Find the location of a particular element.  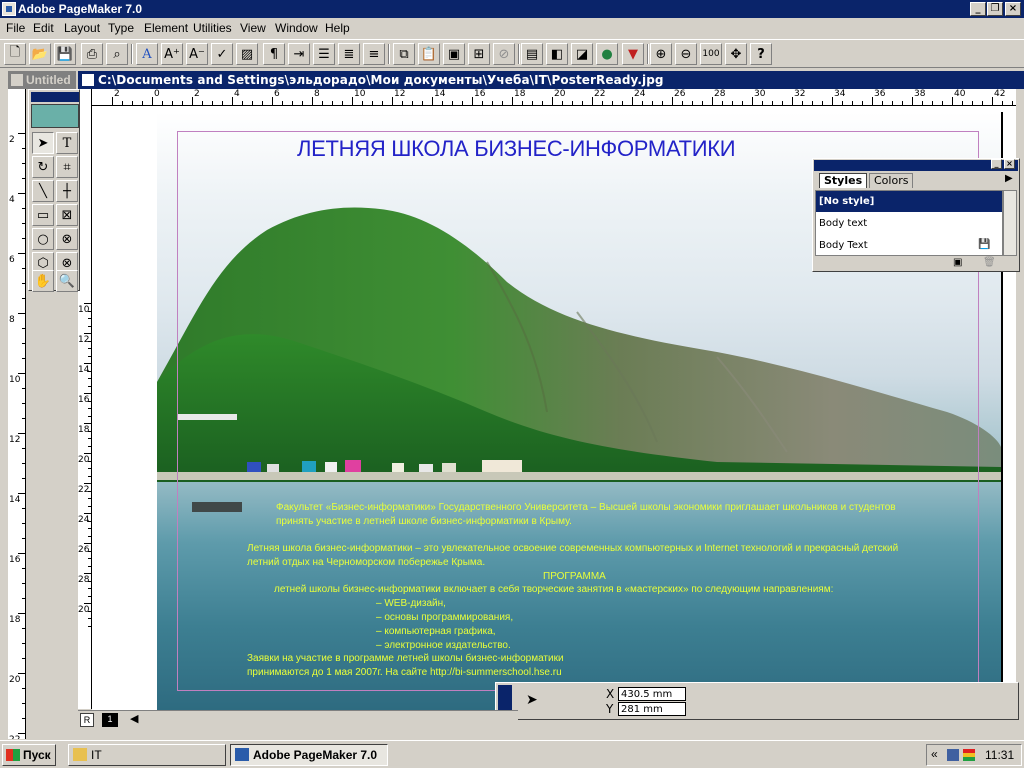

palette-minimize-button: _ is located at coordinates (996, 164).